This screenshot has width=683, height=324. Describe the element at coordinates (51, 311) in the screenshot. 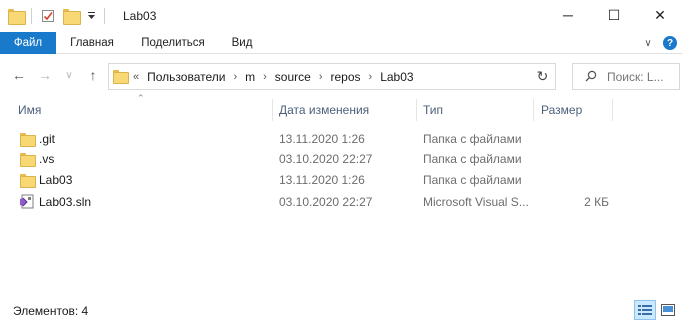

I see `status-item-count: Элементов: 4` at that location.